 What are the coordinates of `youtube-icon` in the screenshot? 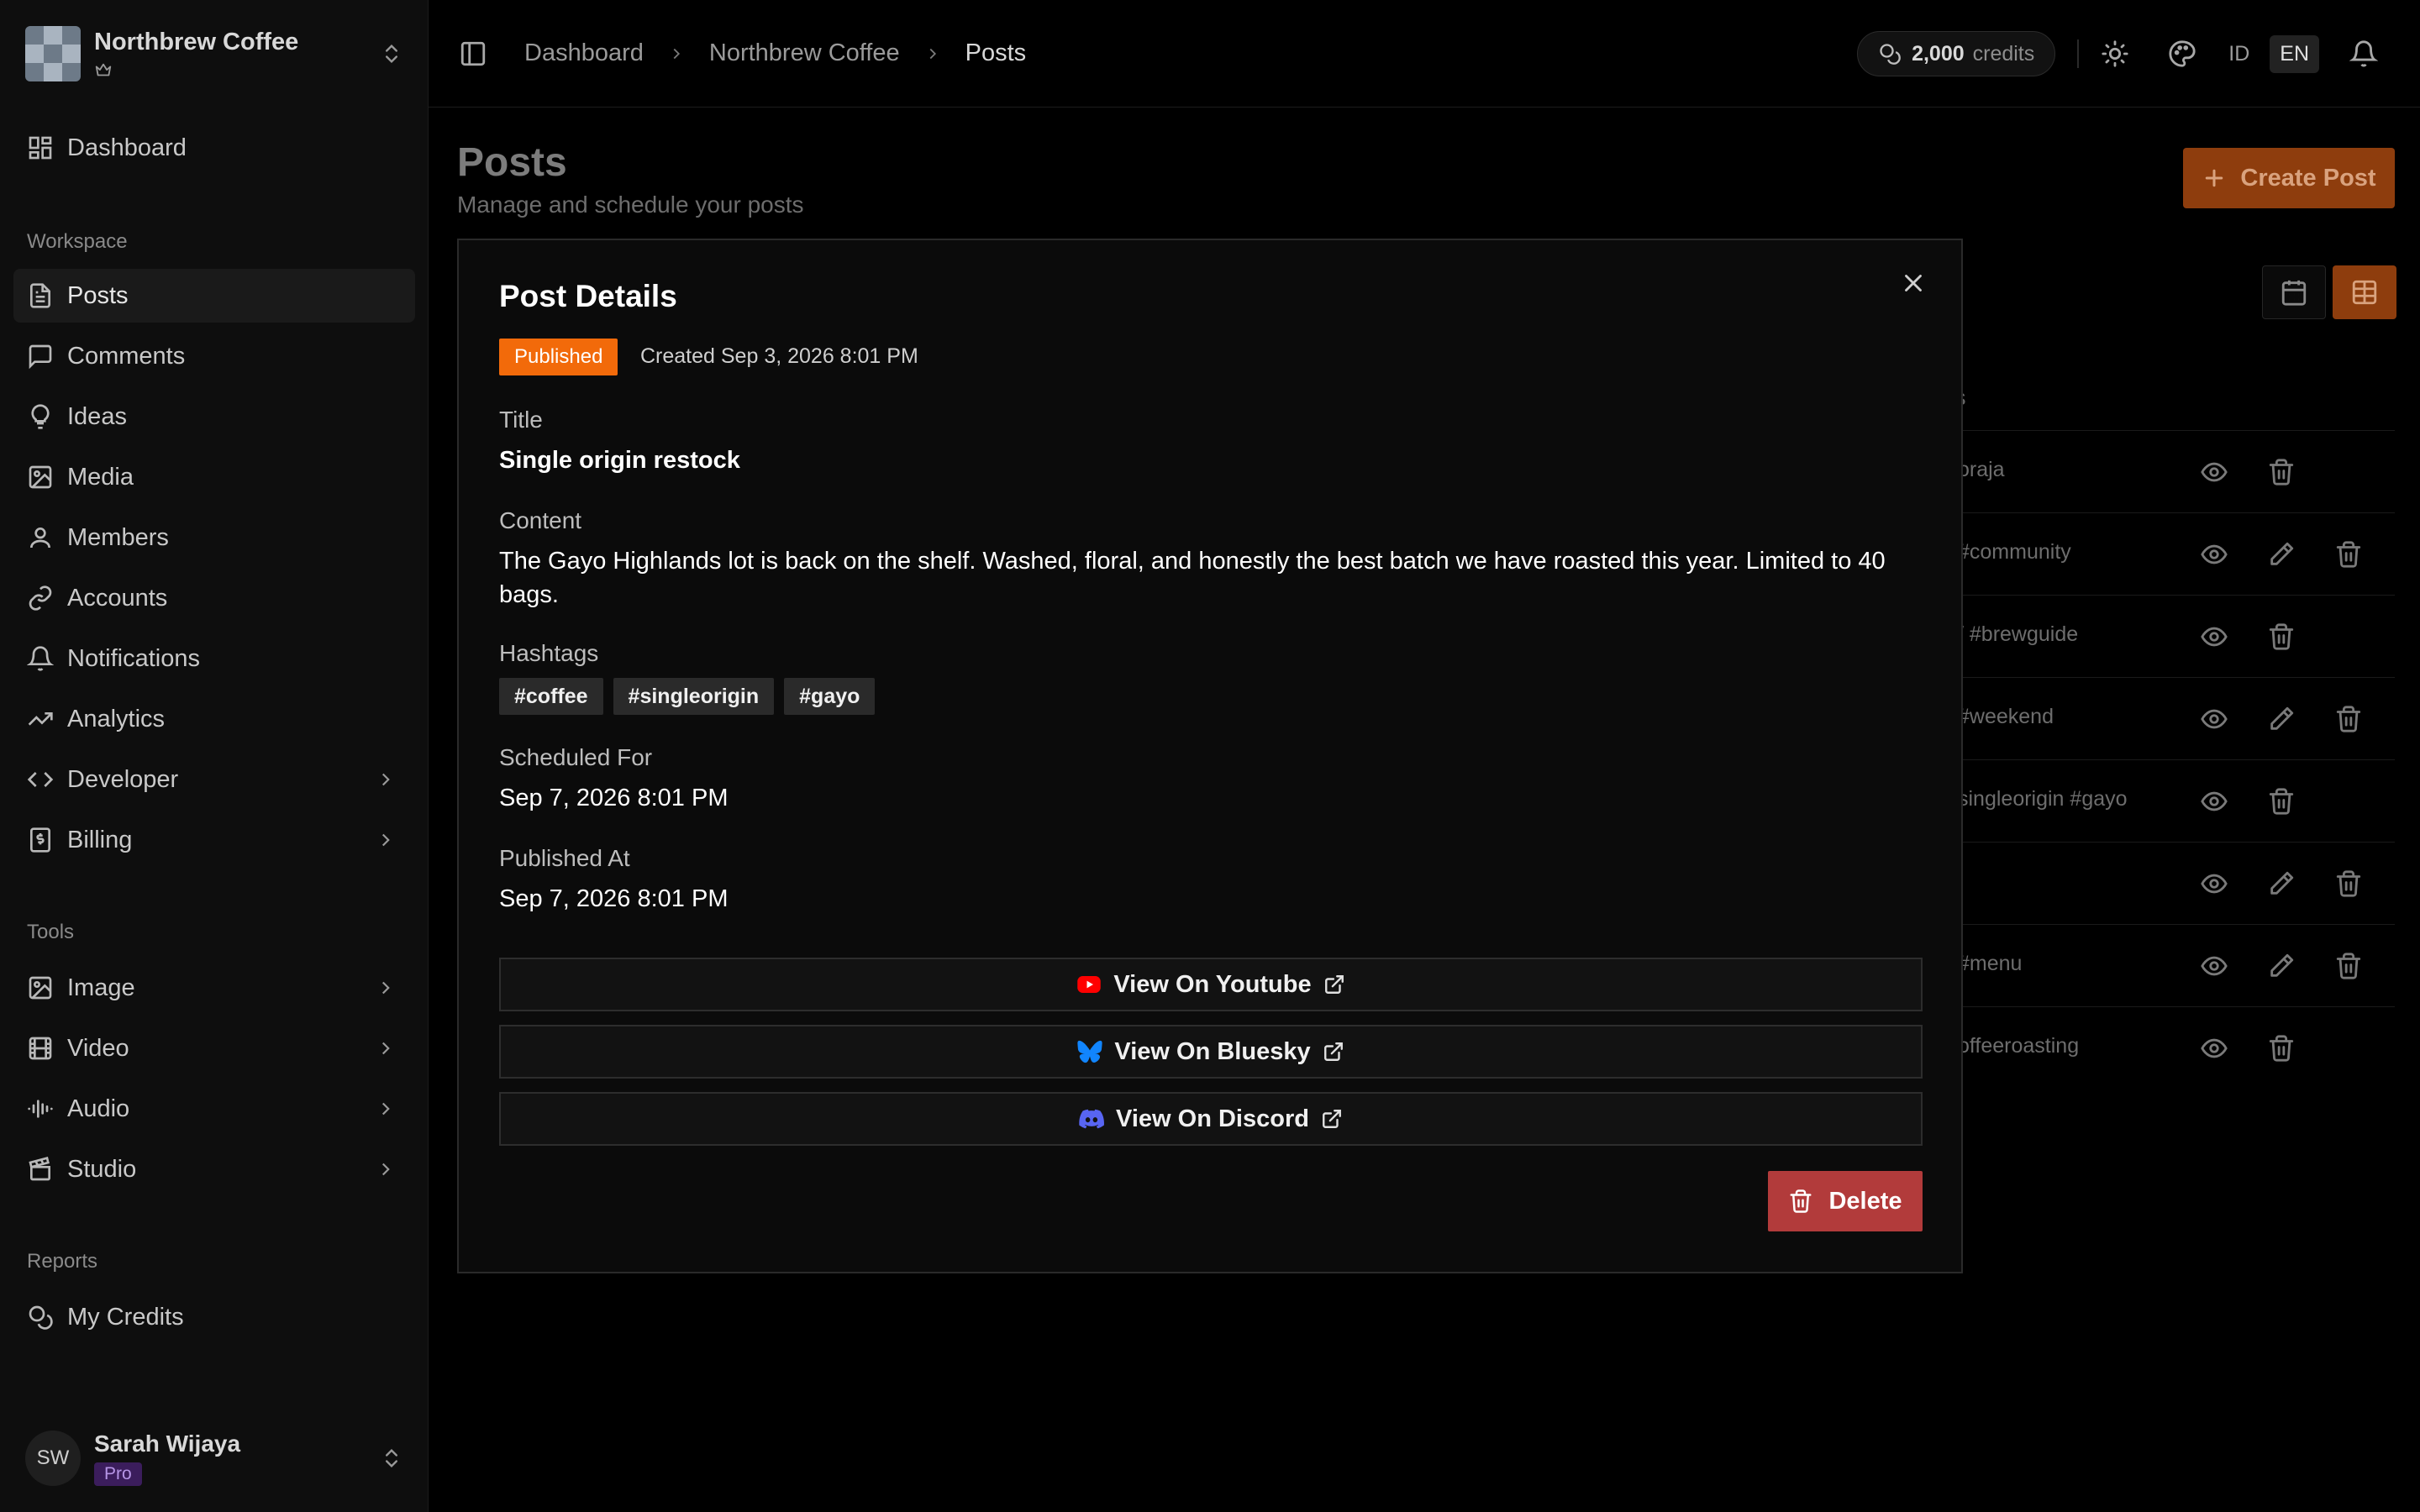 It's located at (1089, 984).